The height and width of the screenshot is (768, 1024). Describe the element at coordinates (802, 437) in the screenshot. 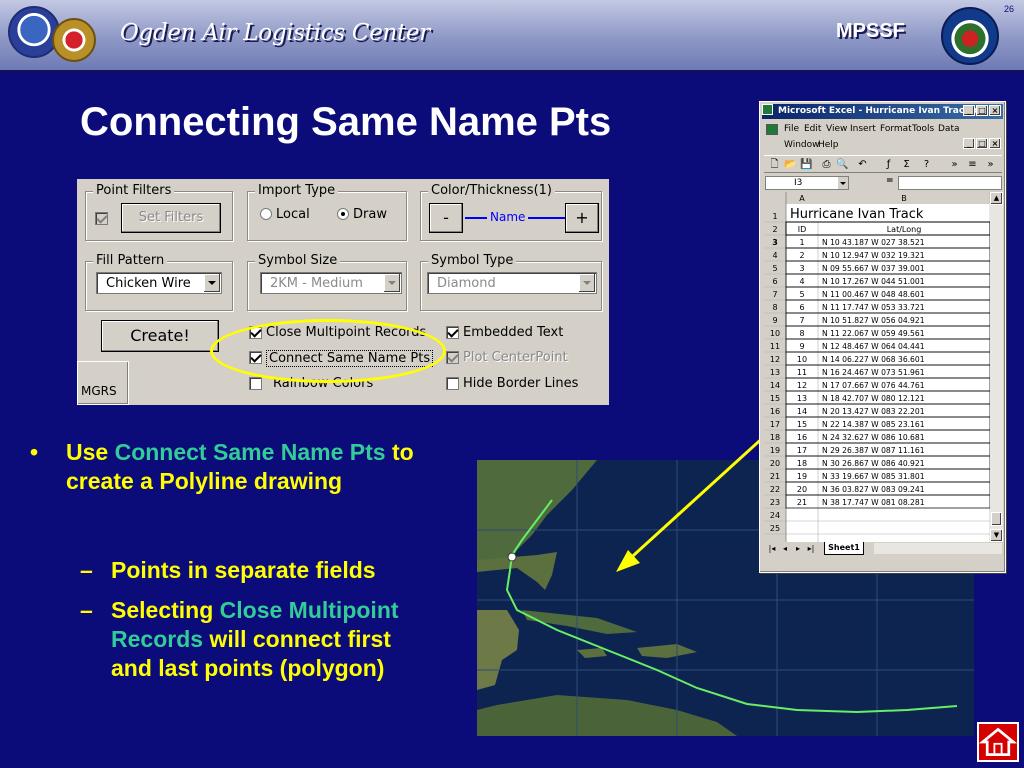

I see `id-cell: 16` at that location.